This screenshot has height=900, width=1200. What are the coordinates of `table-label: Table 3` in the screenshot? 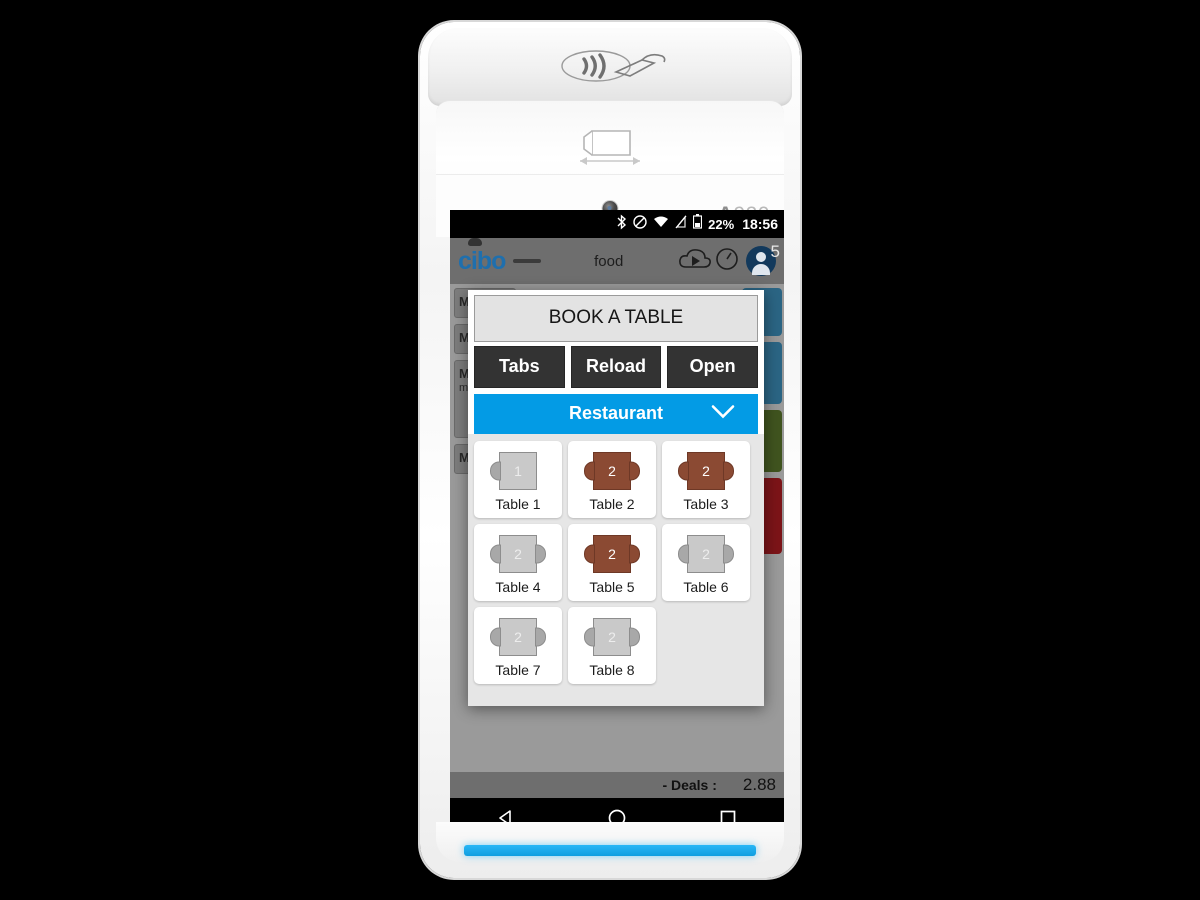 It's located at (706, 504).